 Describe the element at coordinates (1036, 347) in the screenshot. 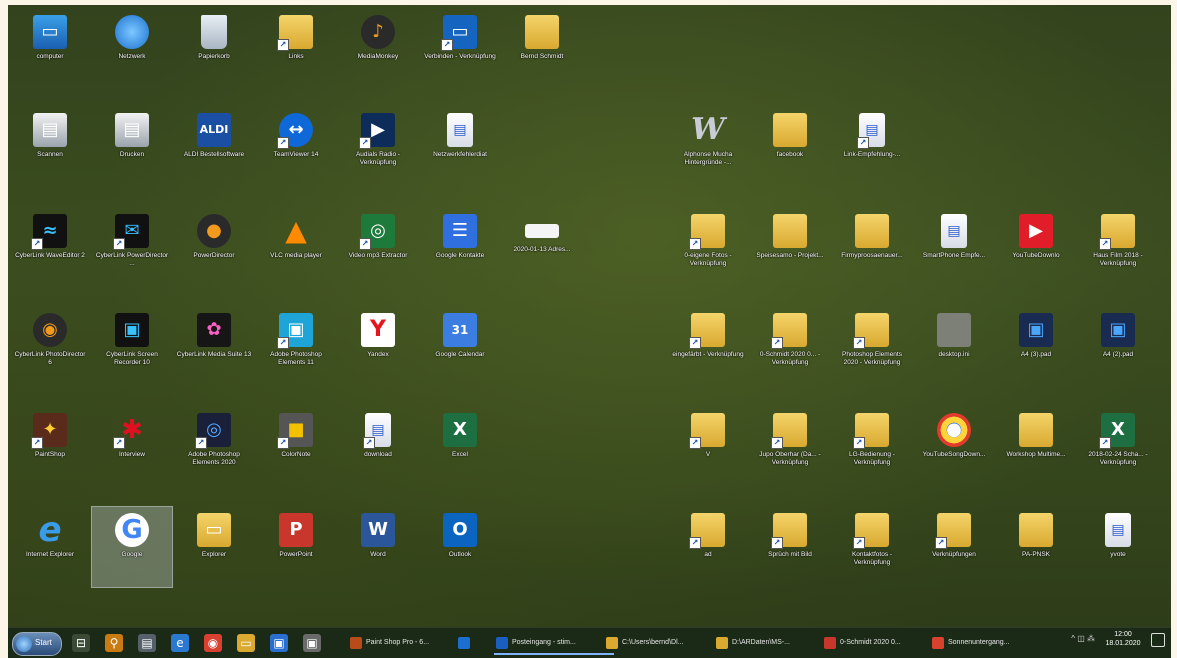

I see `desktop-icon-a4-3-pad: ▣ A4 (3).pad` at that location.